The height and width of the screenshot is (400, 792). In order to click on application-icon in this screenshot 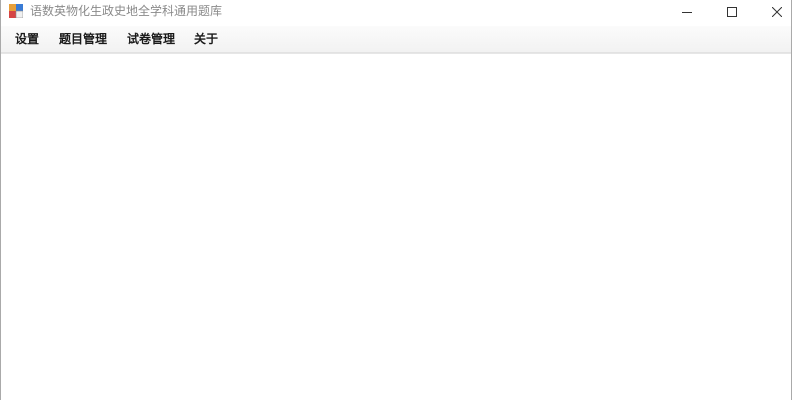, I will do `click(16, 11)`.